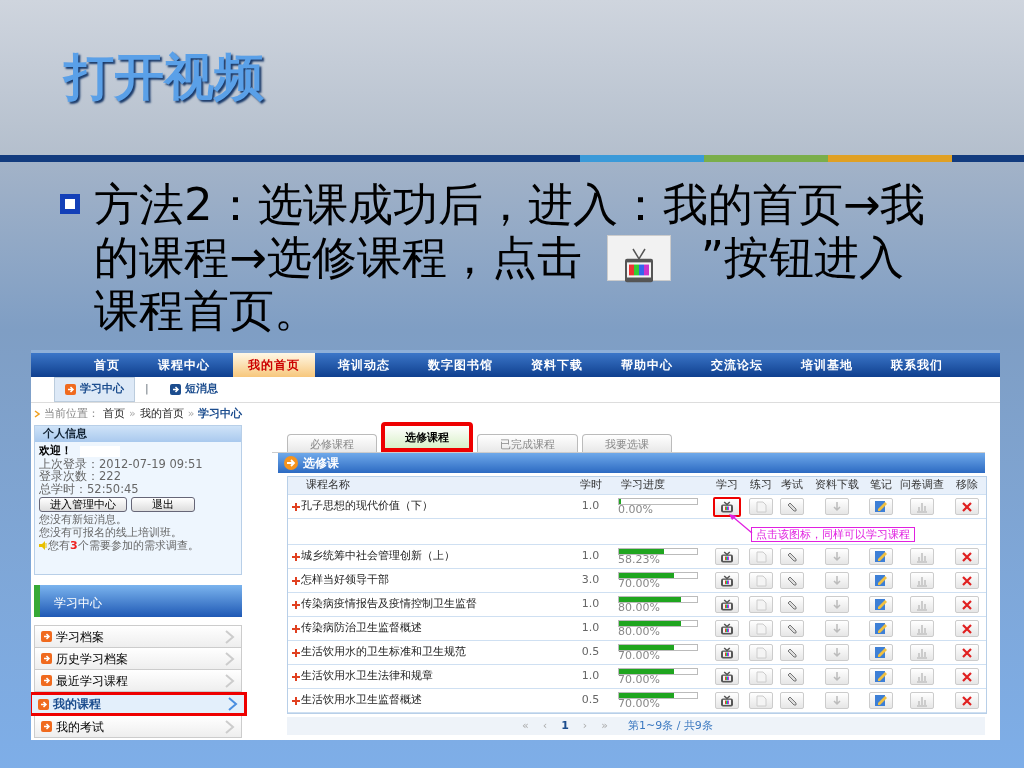 The image size is (1024, 768). What do you see at coordinates (193, 389) in the screenshot?
I see `subnav-tab: 短消息` at bounding box center [193, 389].